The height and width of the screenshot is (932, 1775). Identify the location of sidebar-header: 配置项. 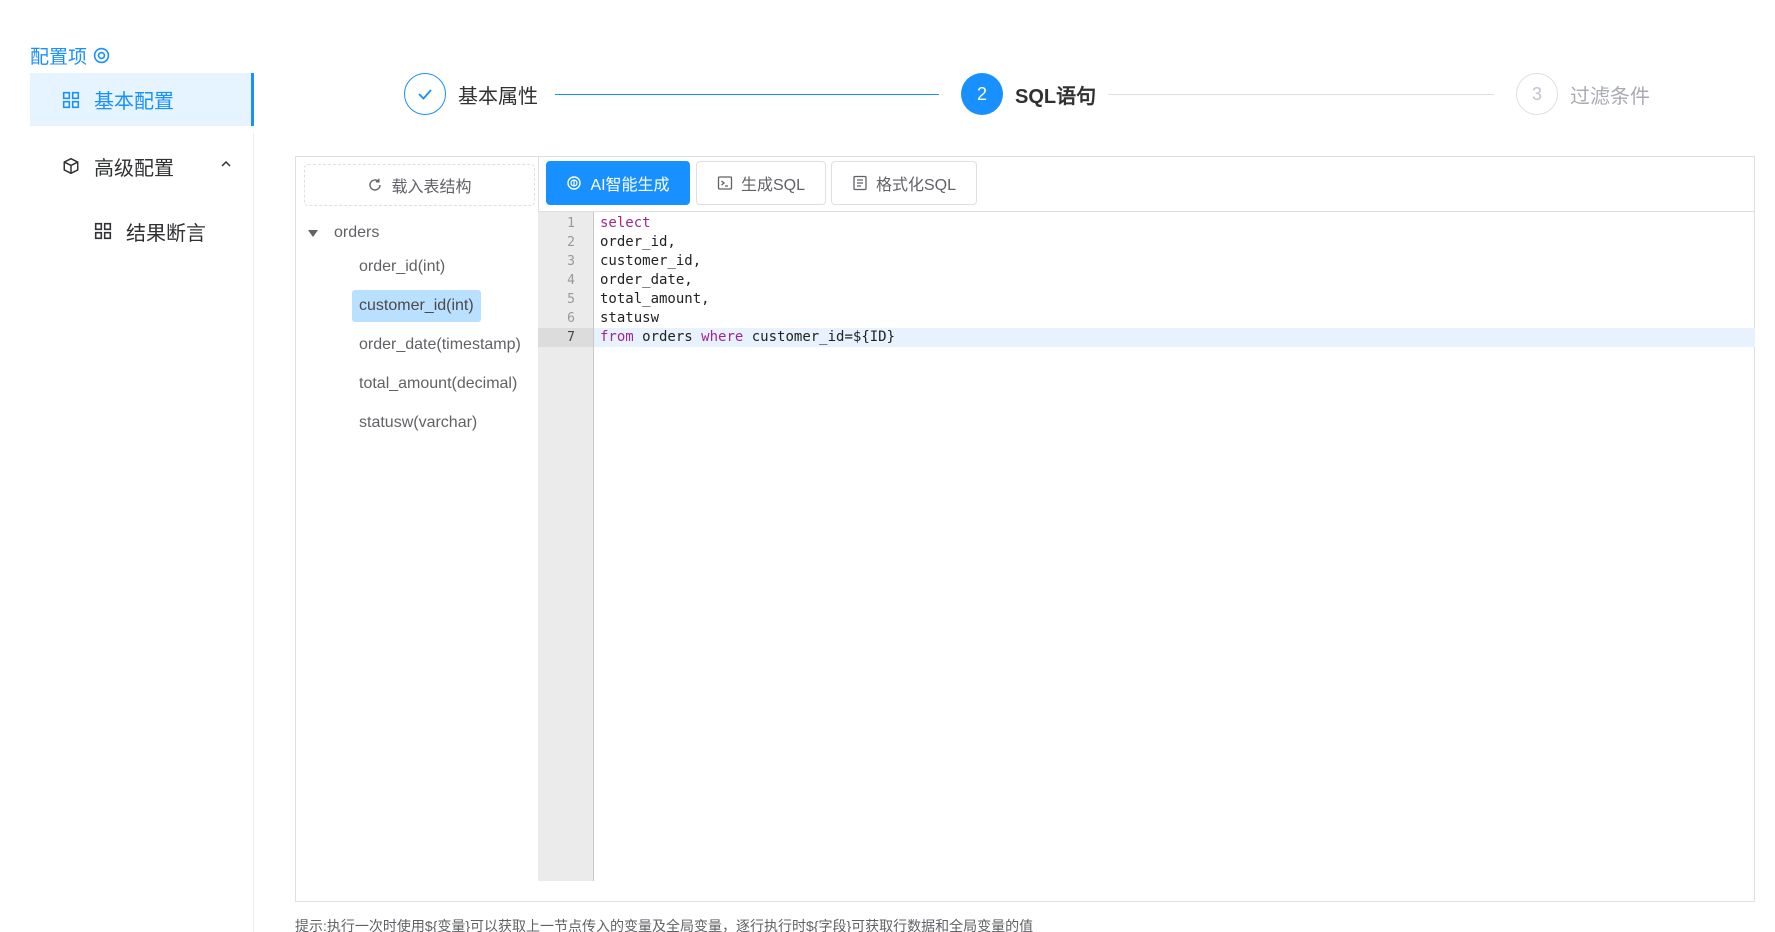
(70, 55).